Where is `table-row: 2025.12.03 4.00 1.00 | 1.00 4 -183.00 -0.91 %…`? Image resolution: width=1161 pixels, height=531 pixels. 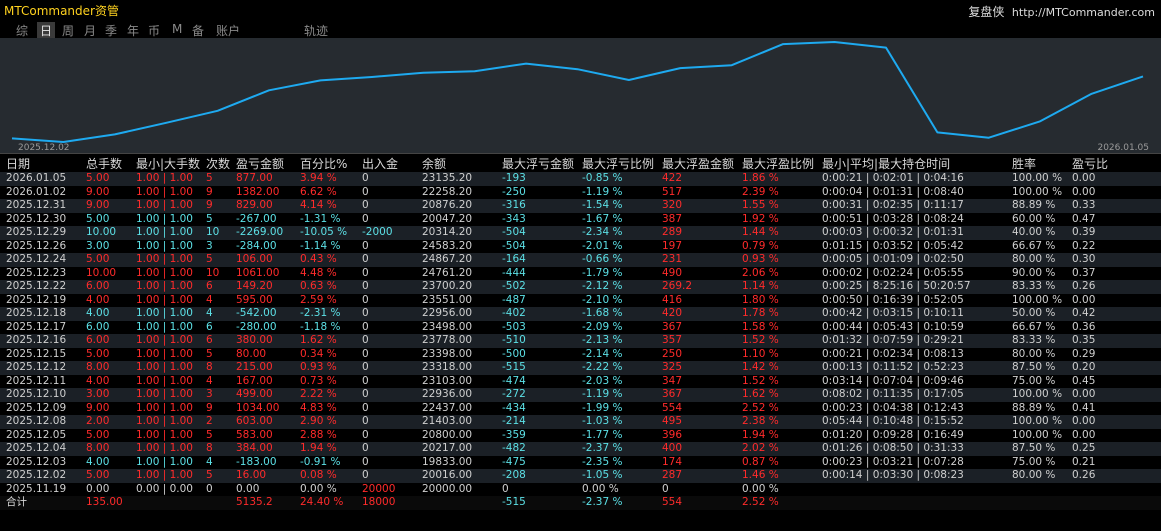
table-row: 2025.12.03 4.00 1.00 | 1.00 4 -183.00 -0.91 %… is located at coordinates (580, 462).